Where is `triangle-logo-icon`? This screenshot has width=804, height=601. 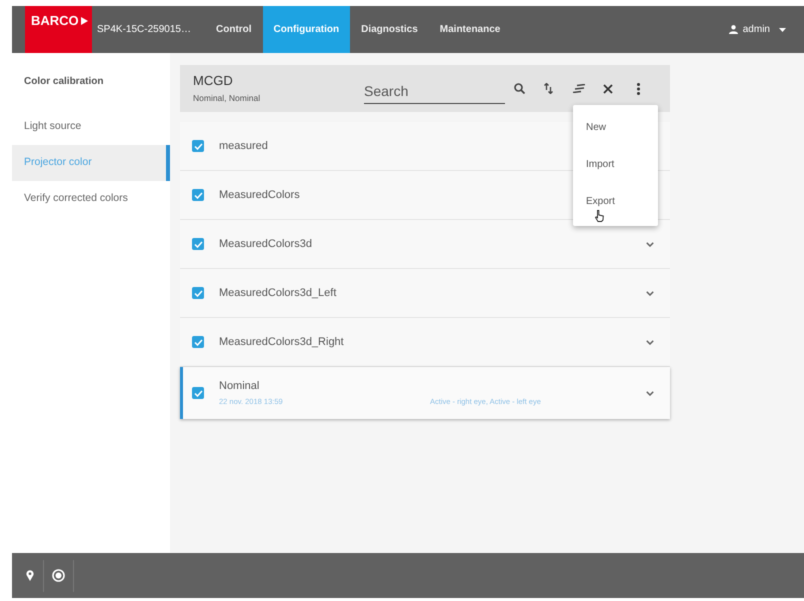
triangle-logo-icon is located at coordinates (84, 21).